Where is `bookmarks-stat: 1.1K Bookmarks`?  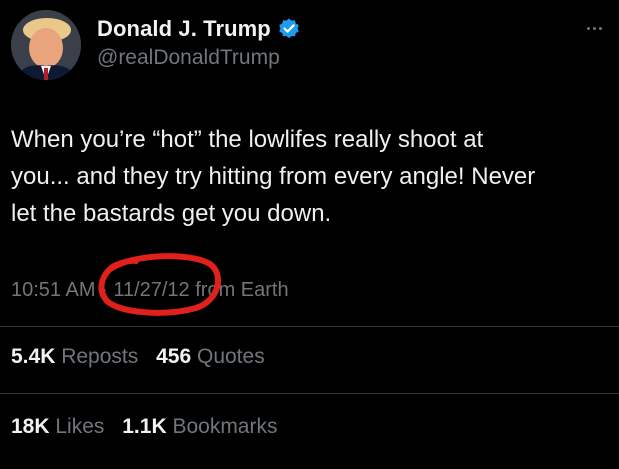
bookmarks-stat: 1.1K Bookmarks is located at coordinates (199, 427).